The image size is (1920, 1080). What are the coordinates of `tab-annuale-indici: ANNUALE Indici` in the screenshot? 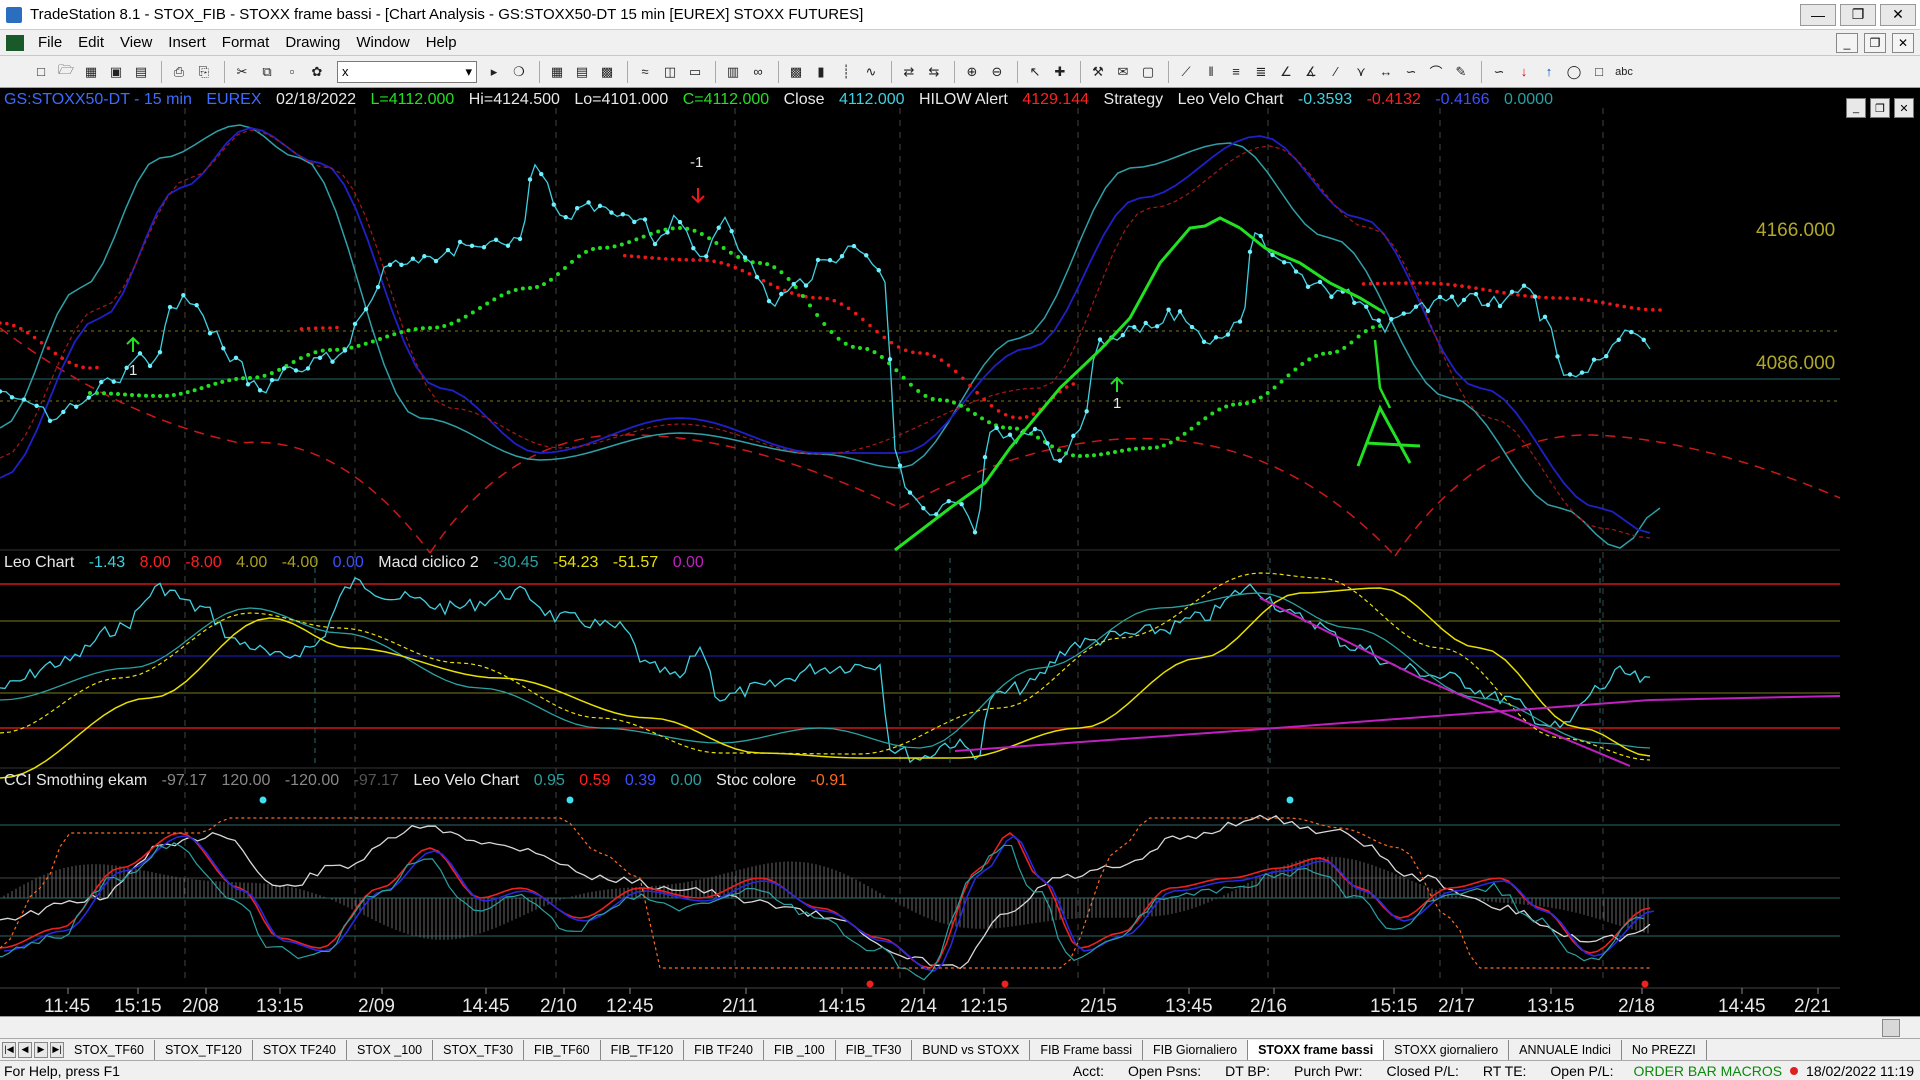 It's located at (1565, 1049).